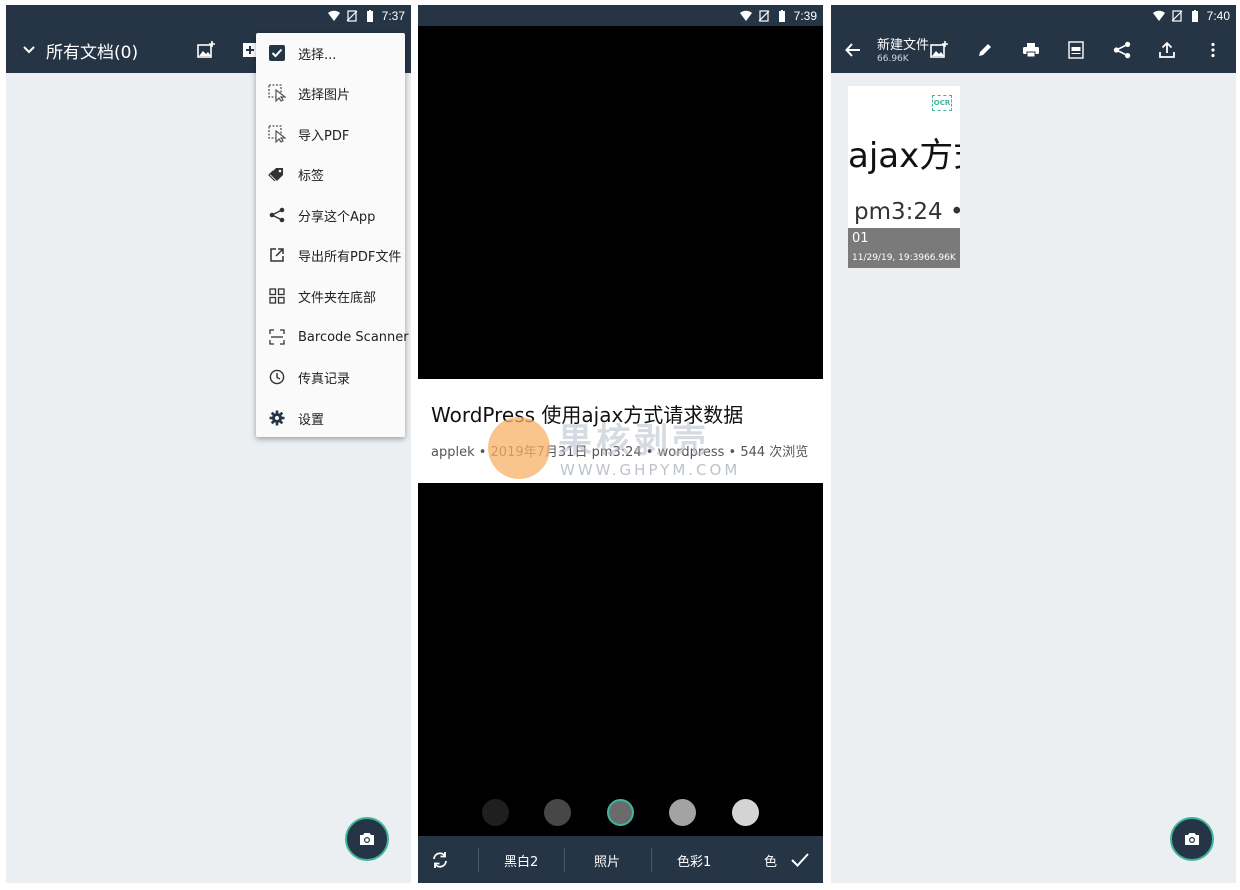 This screenshot has height=890, width=1240. What do you see at coordinates (277, 93) in the screenshot?
I see `select-image-icon` at bounding box center [277, 93].